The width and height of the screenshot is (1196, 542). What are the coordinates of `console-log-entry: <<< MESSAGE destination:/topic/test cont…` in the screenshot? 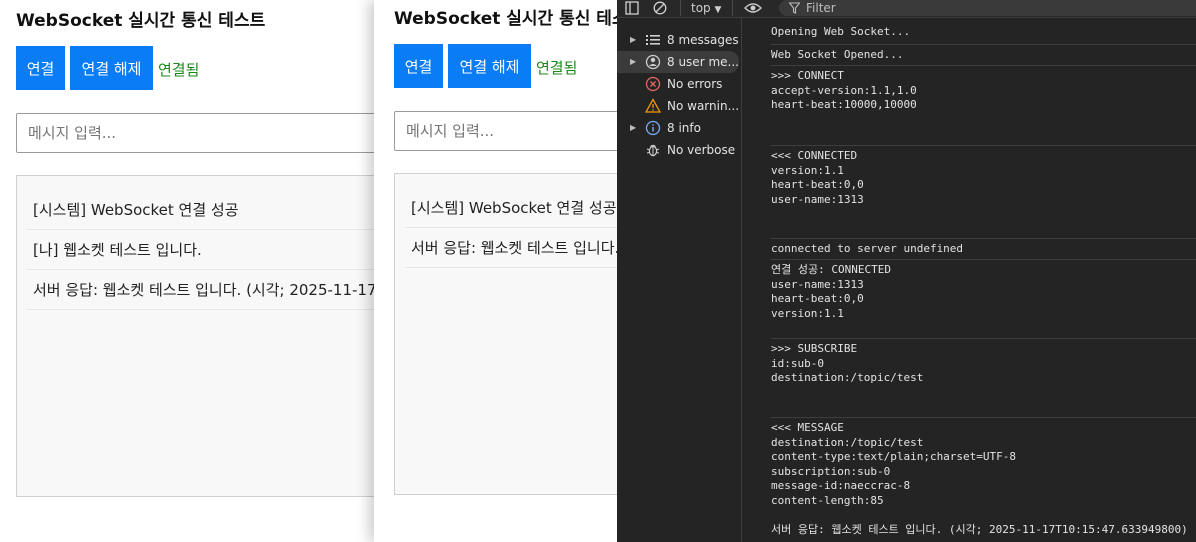 It's located at (983, 477).